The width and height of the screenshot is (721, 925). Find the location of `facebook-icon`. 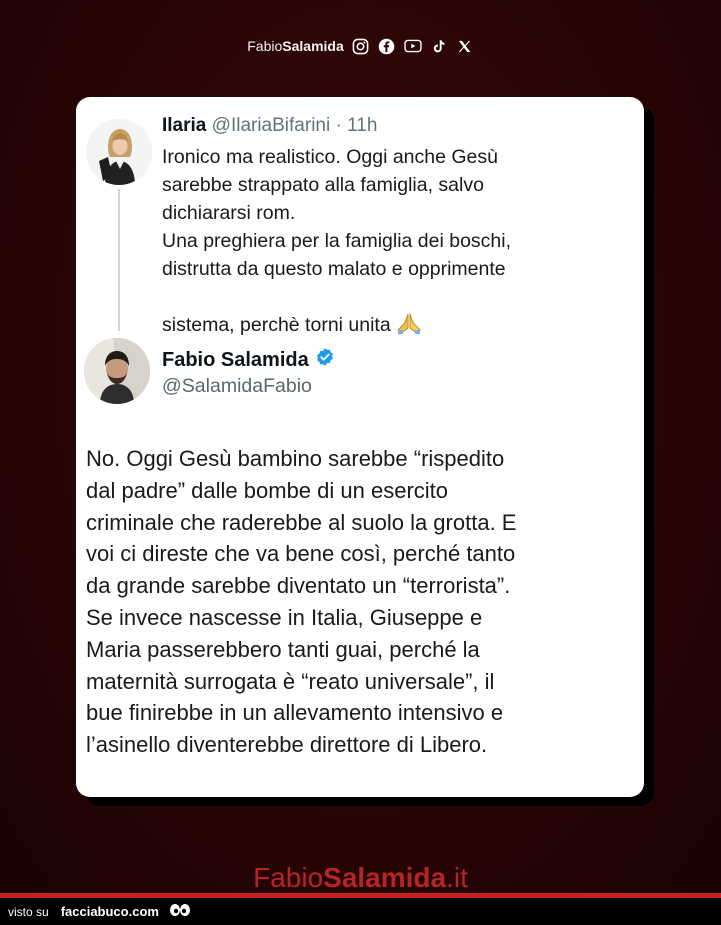

facebook-icon is located at coordinates (387, 46).